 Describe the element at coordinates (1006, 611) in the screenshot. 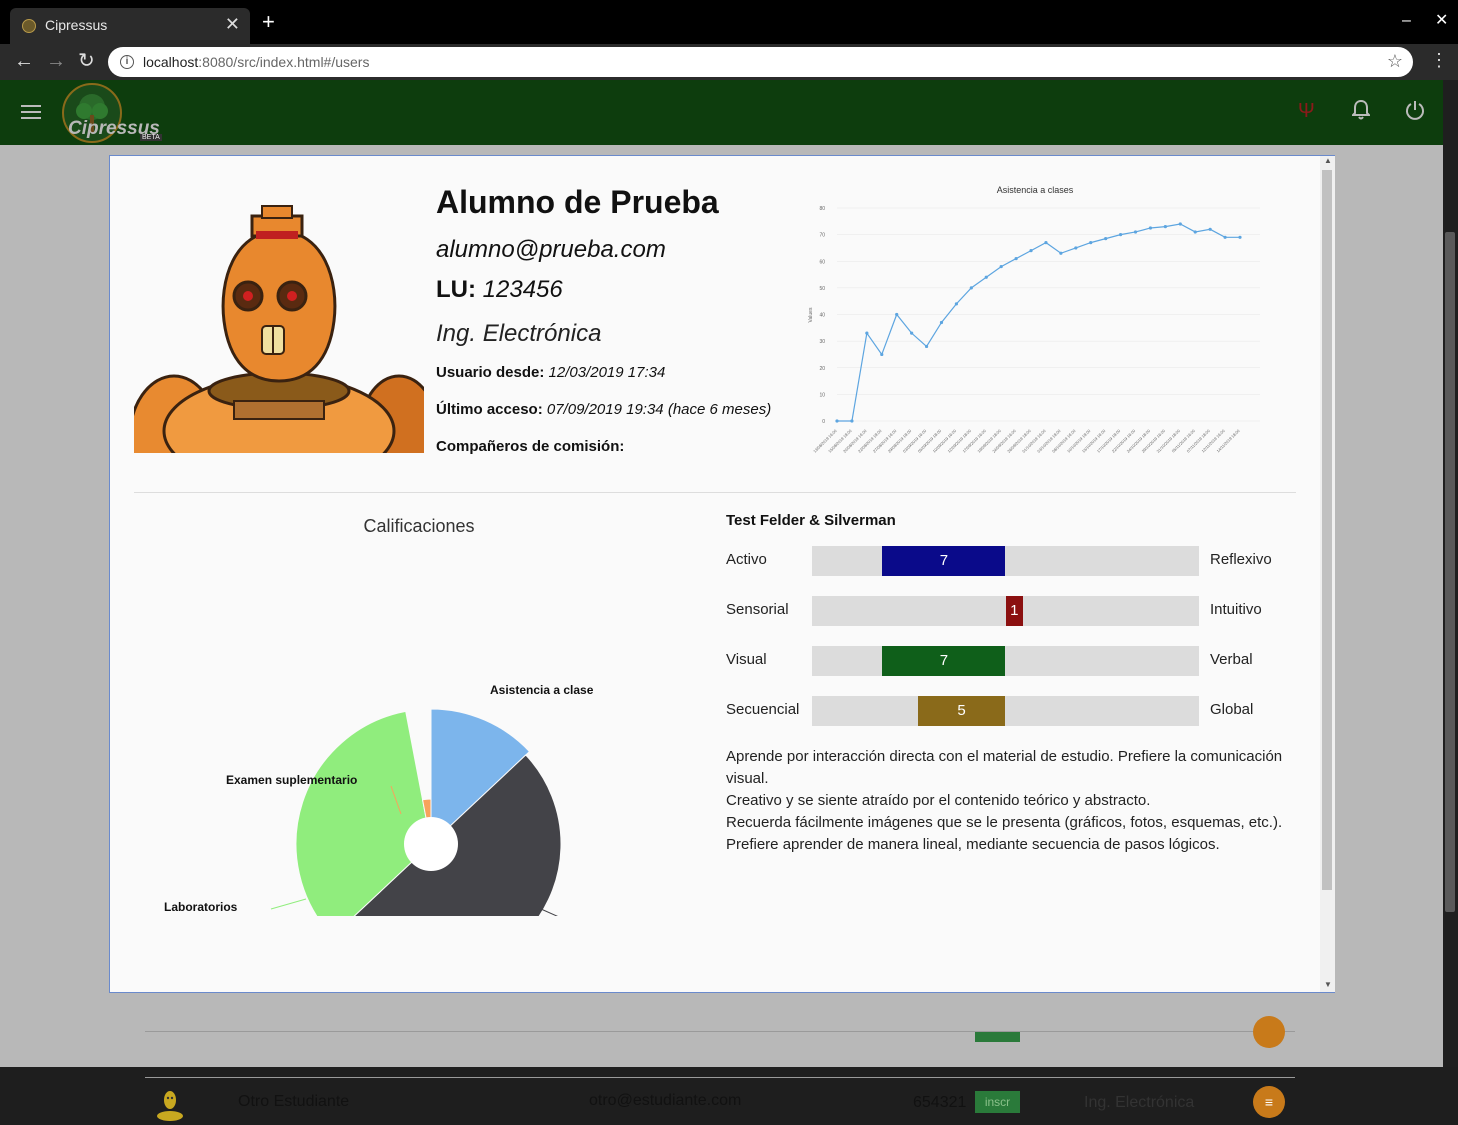

I see `felder-row: Sensorial 1 Intuitivo` at that location.